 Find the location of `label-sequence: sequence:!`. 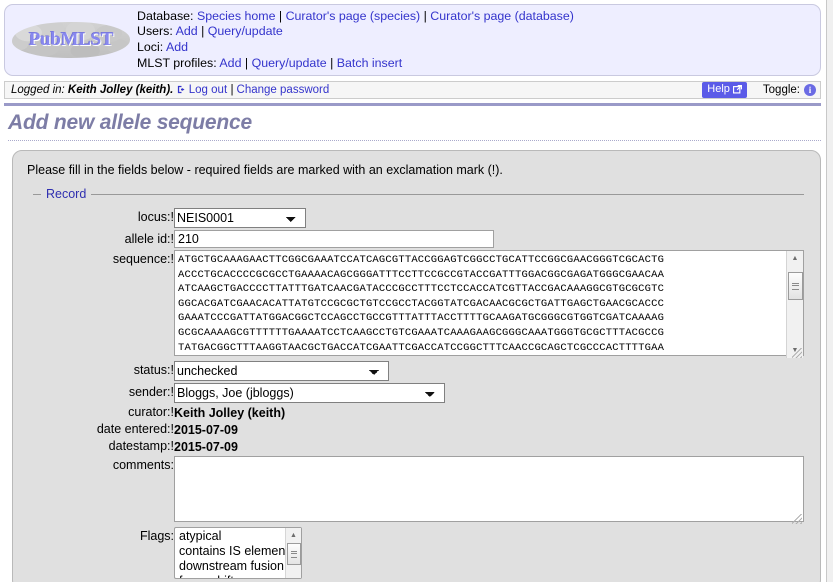

label-sequence: sequence:! is located at coordinates (143, 259).